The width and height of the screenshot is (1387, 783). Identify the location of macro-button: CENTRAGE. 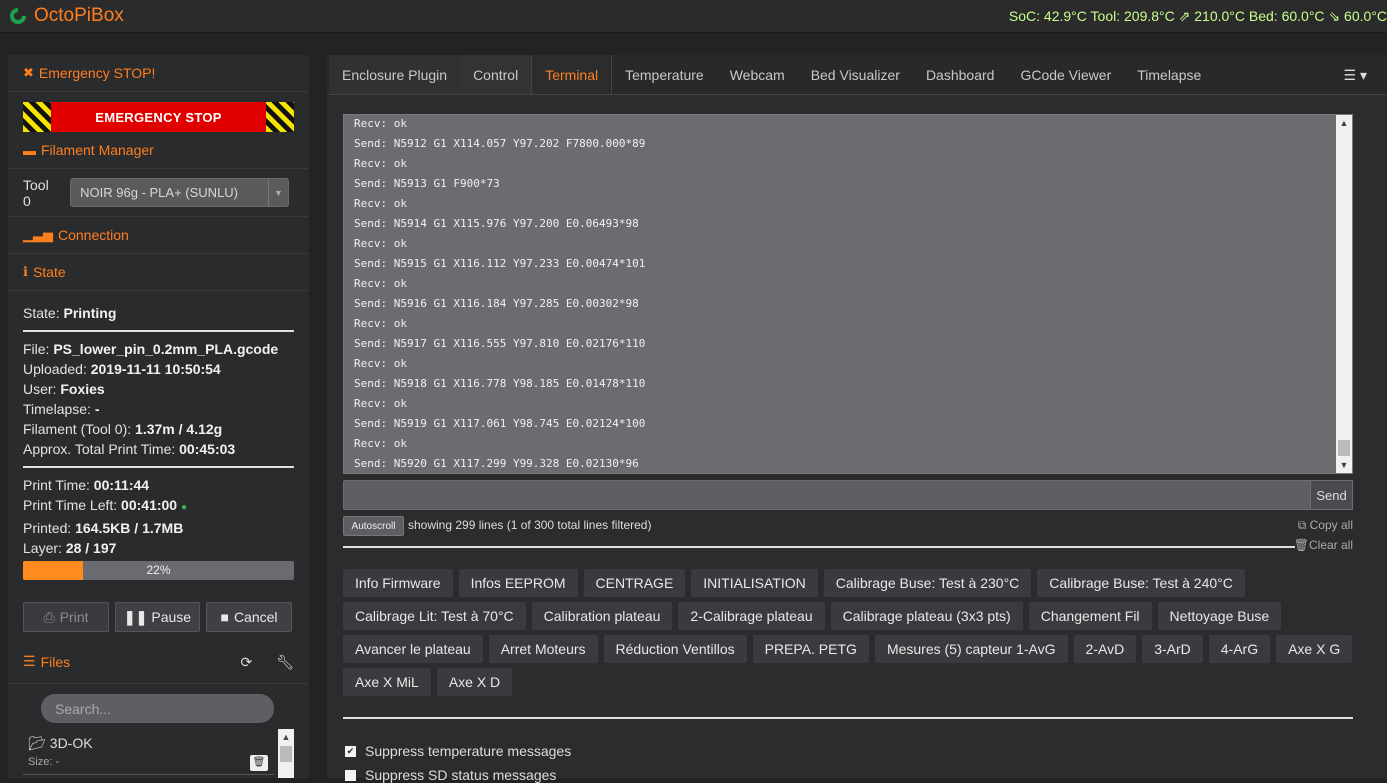
(634, 583).